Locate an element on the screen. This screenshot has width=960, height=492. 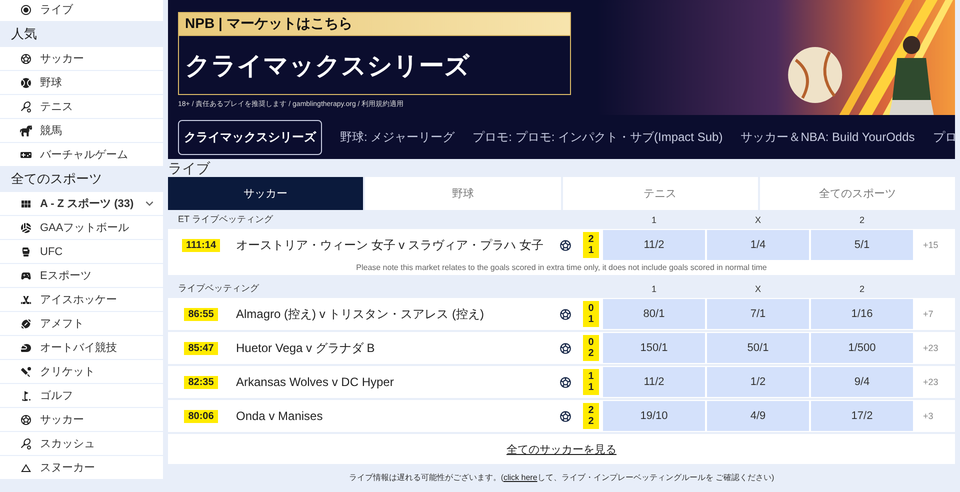
promo-nav-item: クライマックスシリーズ is located at coordinates (250, 137).